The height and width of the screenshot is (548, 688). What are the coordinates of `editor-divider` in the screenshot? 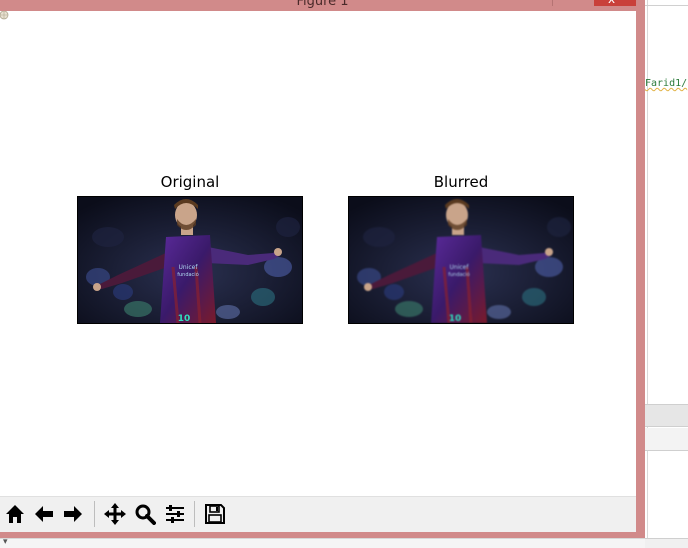 It's located at (666, 5).